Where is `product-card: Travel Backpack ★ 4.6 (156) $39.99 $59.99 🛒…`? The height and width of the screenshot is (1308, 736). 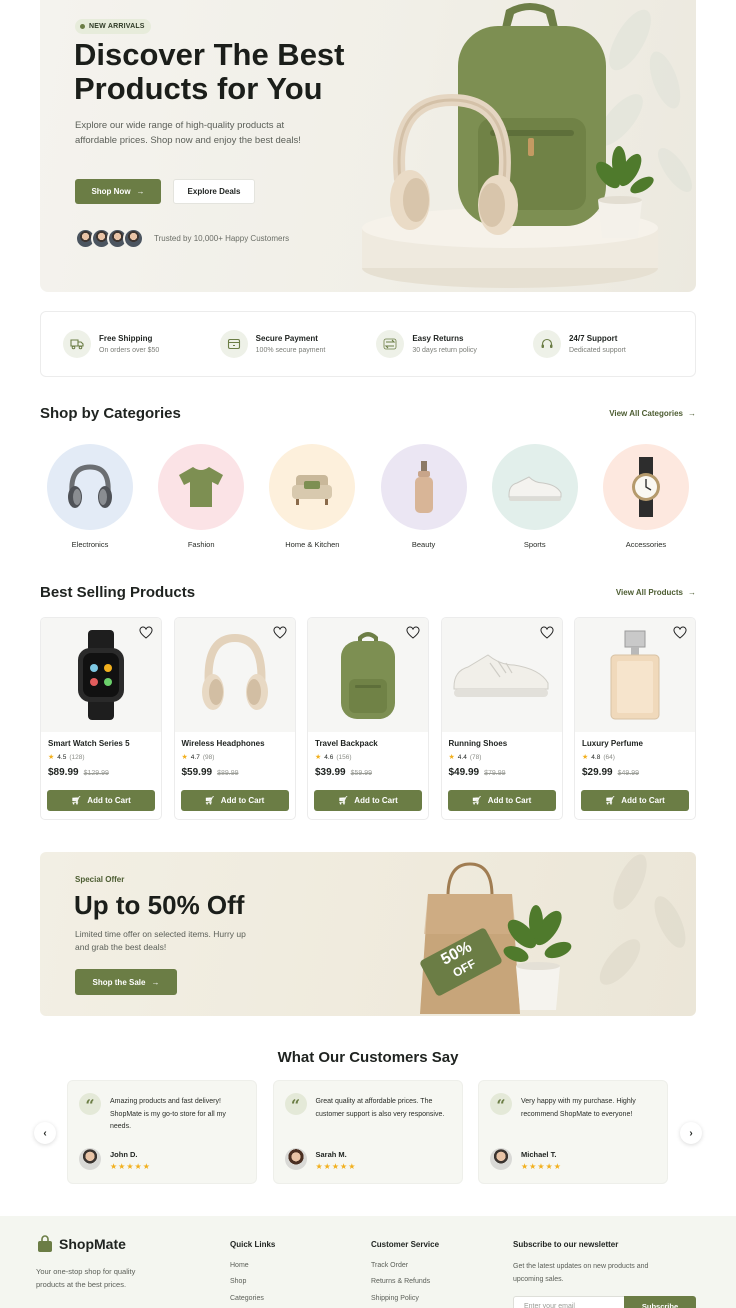
product-card: Travel Backpack ★ 4.6 (156) $39.99 $59.99 🛒… is located at coordinates (368, 718).